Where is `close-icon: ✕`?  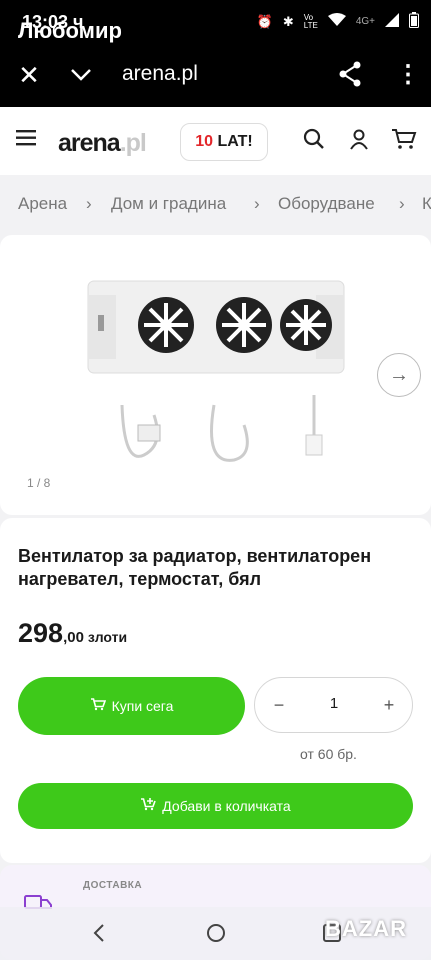
close-icon: ✕ is located at coordinates (29, 75).